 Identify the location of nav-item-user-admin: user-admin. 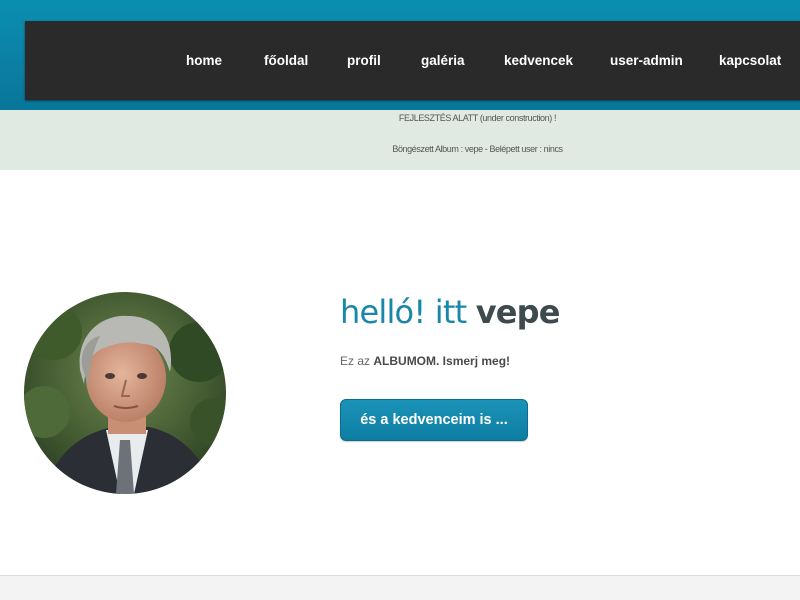
(646, 60).